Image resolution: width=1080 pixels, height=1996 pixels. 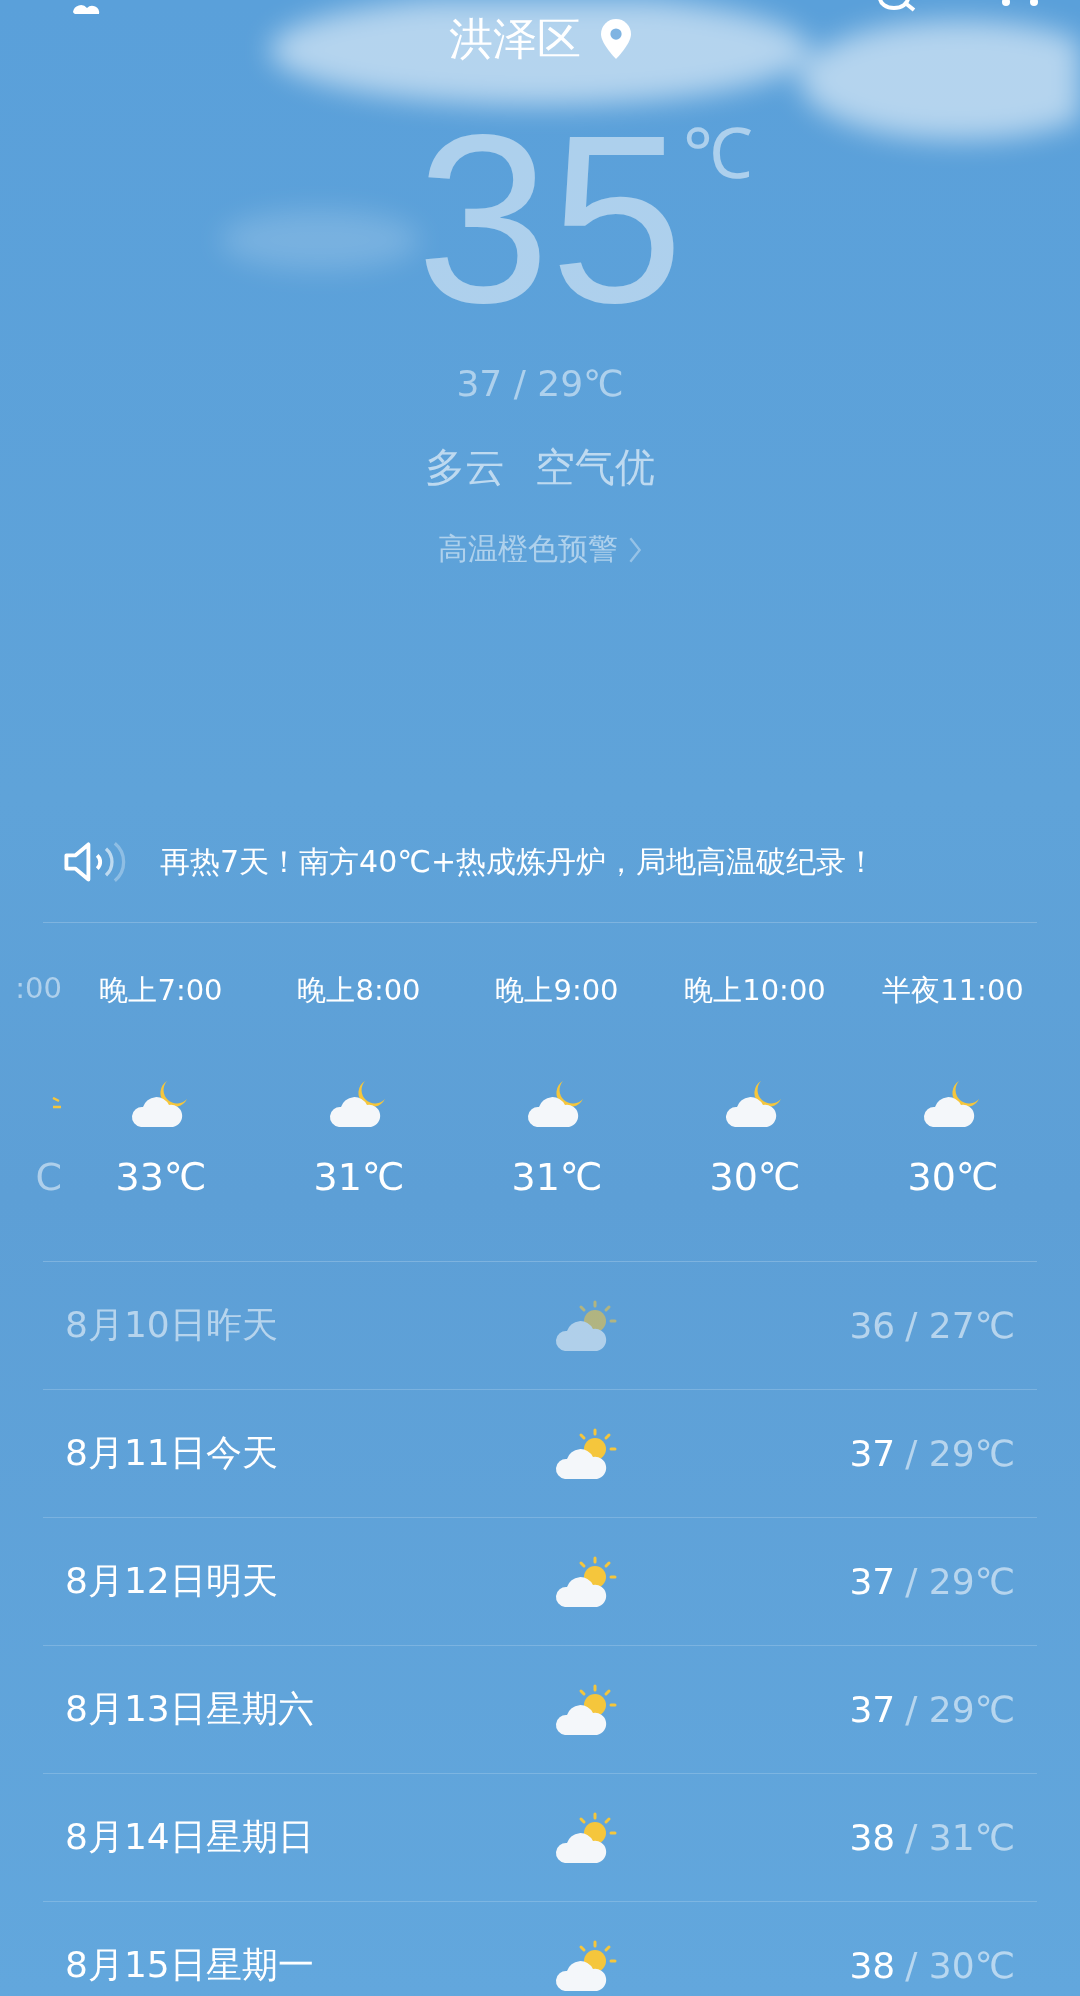 I want to click on sun-icon, so click(x=57, y=1103).